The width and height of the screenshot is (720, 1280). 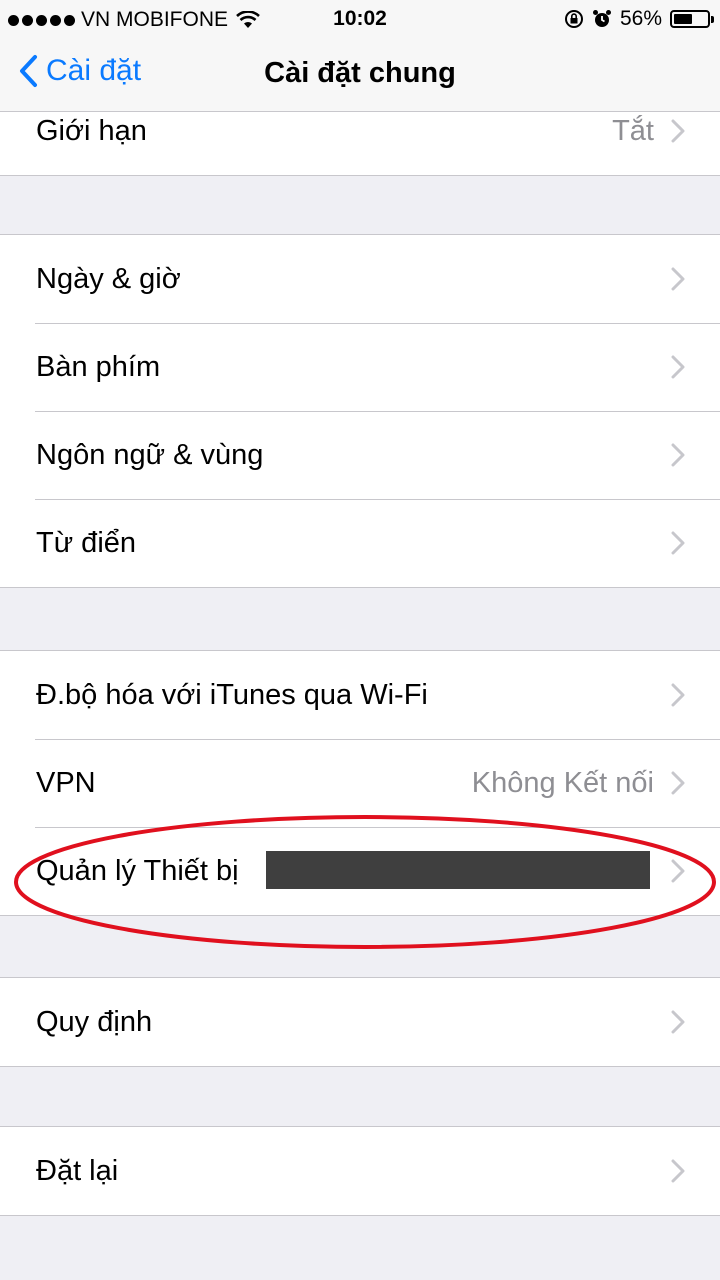 I want to click on settings-group-reset: Đặt lại, so click(x=360, y=1171).